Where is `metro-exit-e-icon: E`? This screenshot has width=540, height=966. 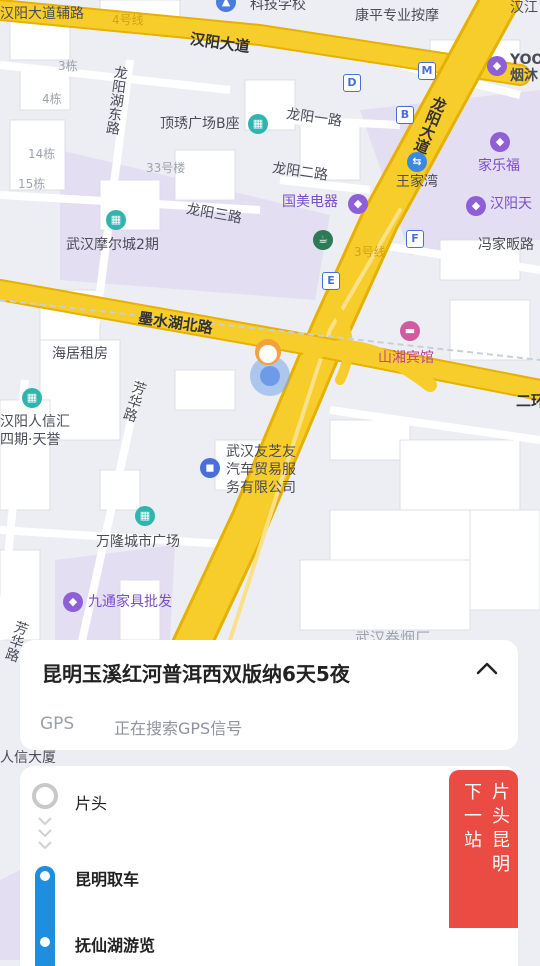
metro-exit-e-icon: E is located at coordinates (331, 281).